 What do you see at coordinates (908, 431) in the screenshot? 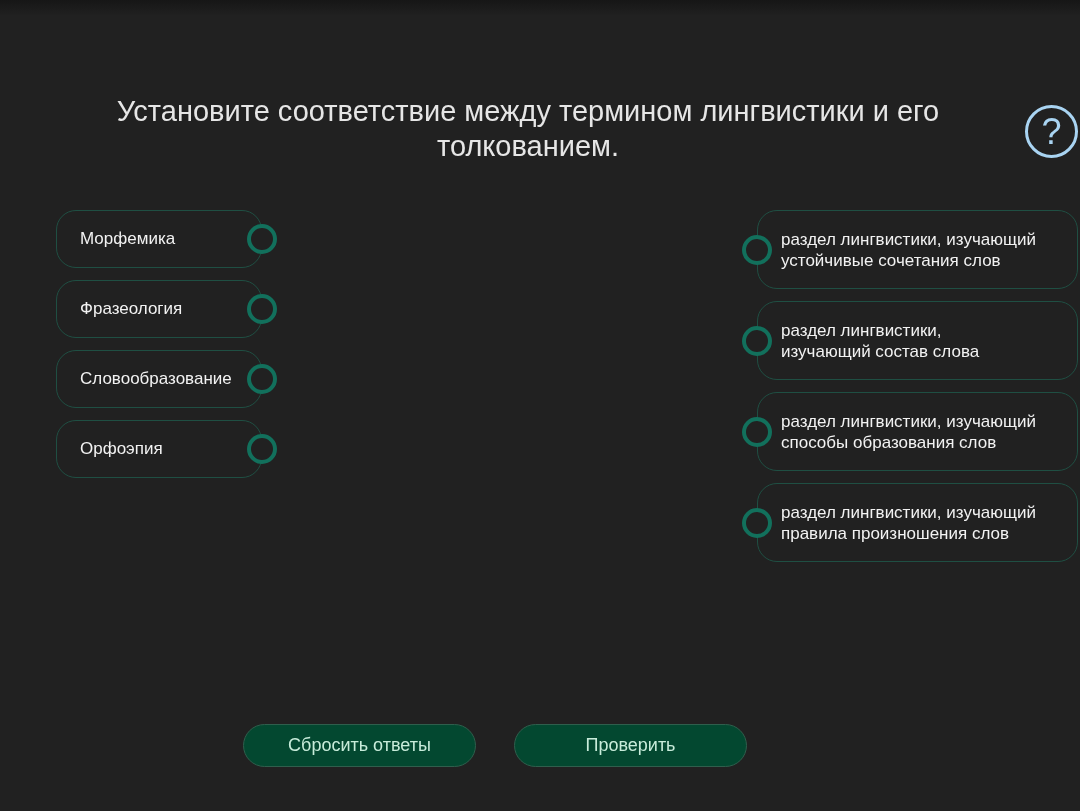
I see `definition-text: раздел лингвистики, изучающий способы образования слов` at bounding box center [908, 431].